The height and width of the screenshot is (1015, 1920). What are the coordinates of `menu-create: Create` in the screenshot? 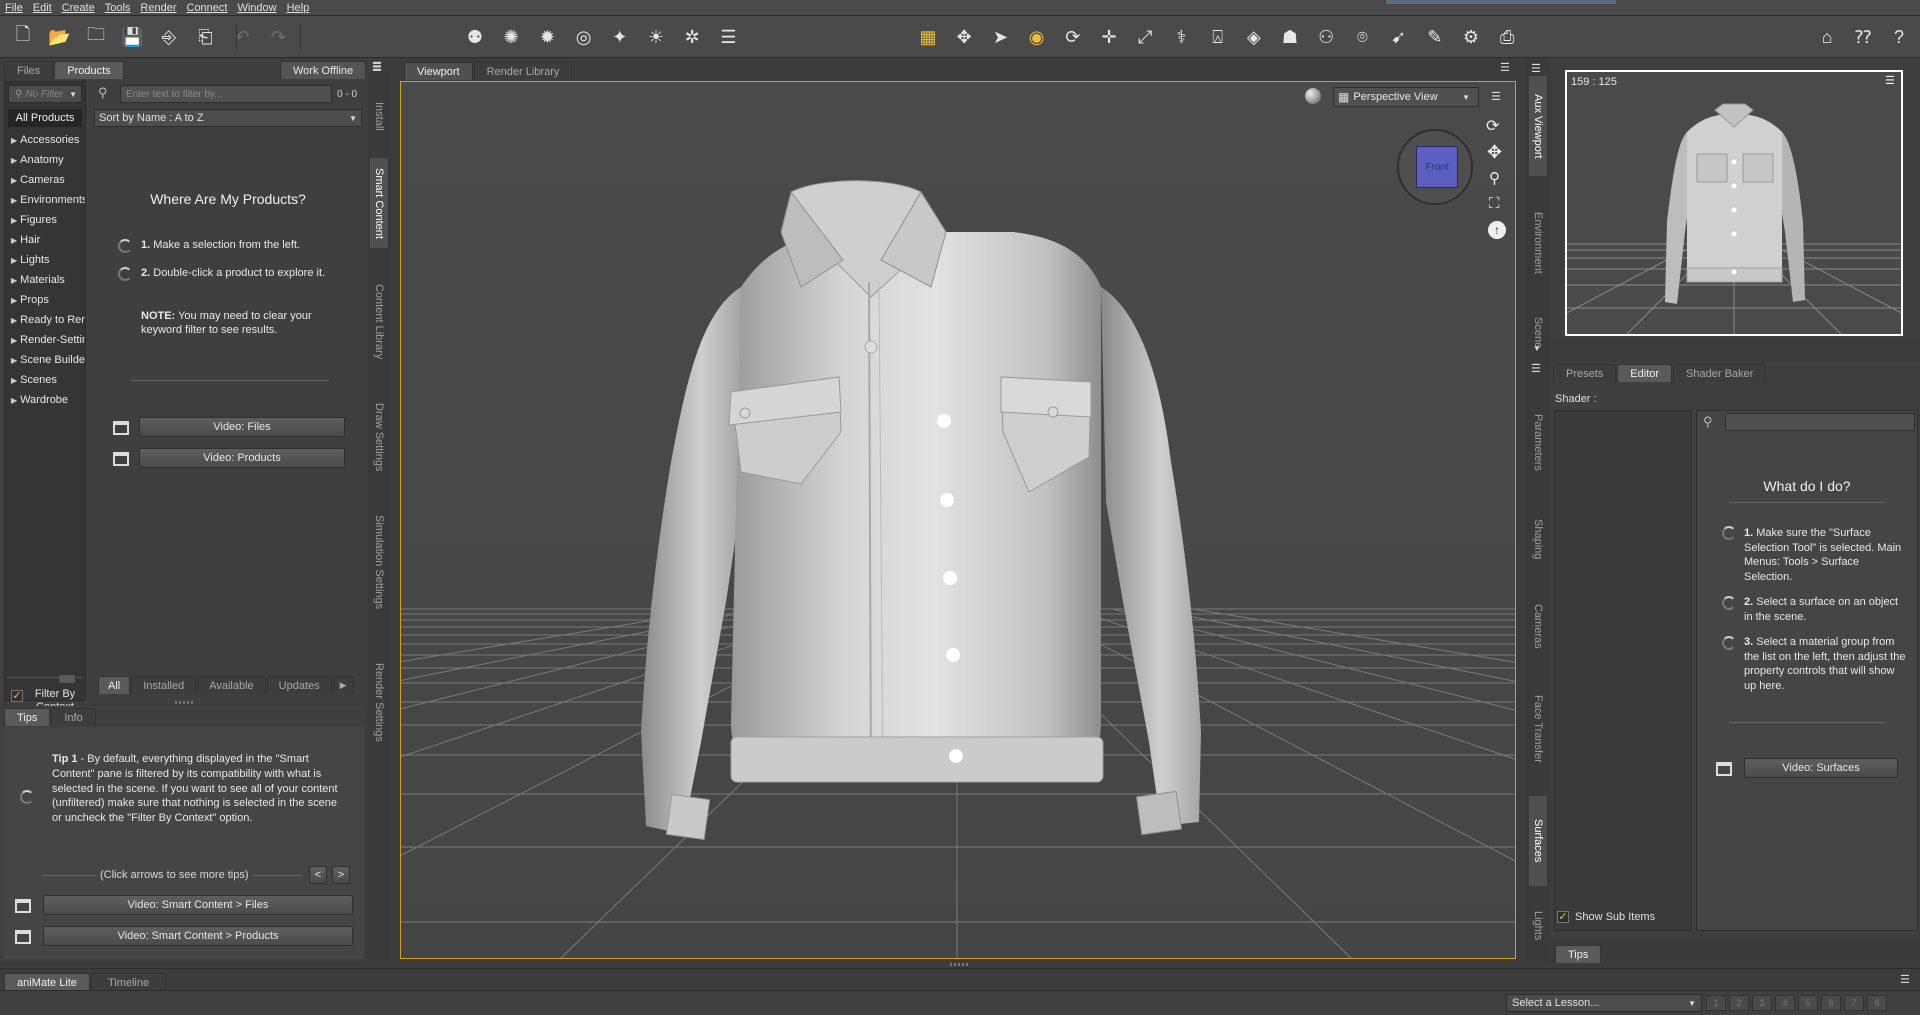 It's located at (78, 8).